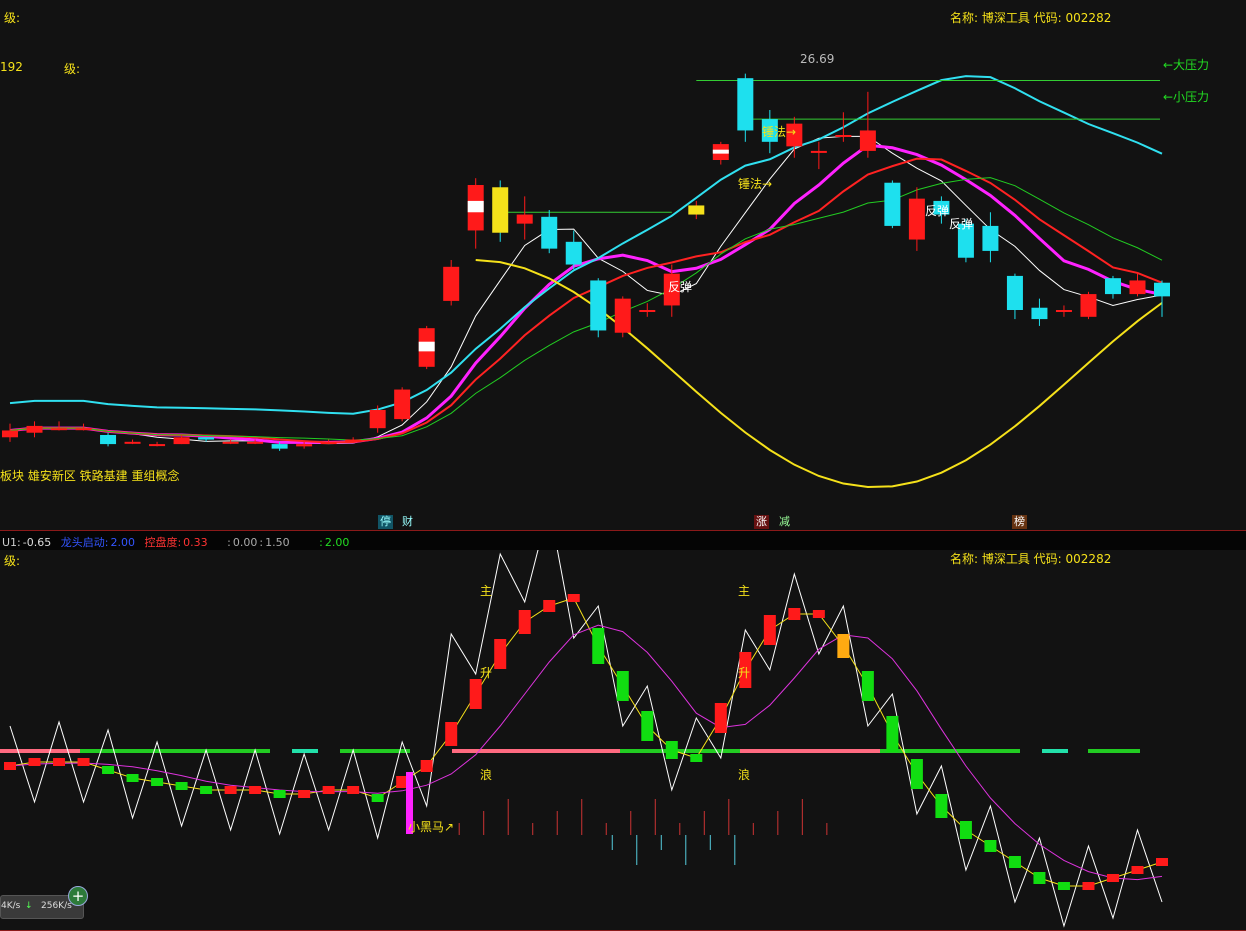  I want to click on label-zhu-1: 主, so click(486, 591).